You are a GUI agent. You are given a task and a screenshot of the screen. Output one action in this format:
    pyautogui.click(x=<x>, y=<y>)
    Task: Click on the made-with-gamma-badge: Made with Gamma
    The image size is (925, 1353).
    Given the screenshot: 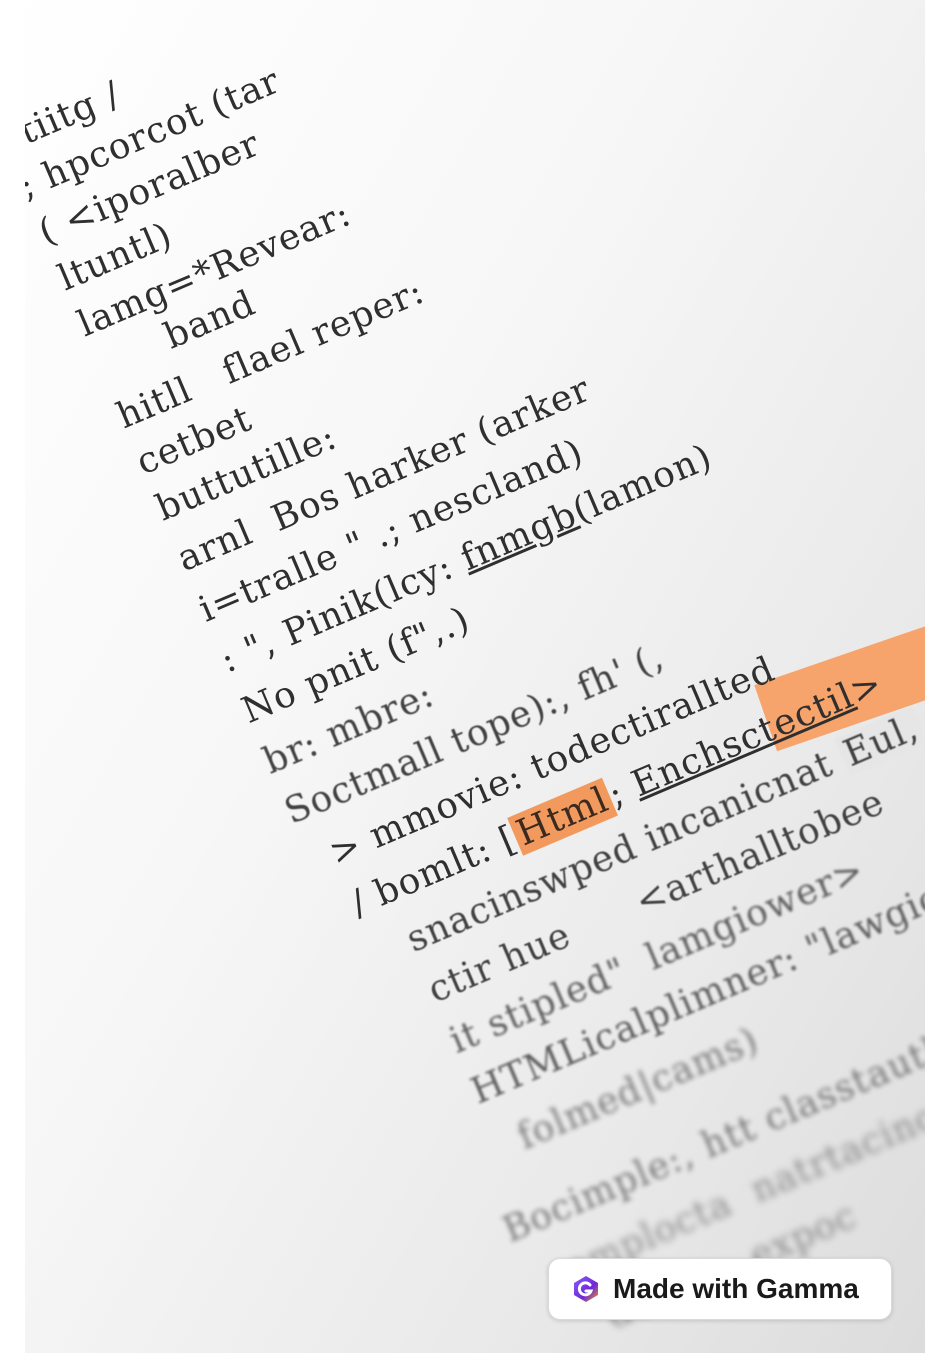 What is the action you would take?
    pyautogui.click(x=720, y=1289)
    